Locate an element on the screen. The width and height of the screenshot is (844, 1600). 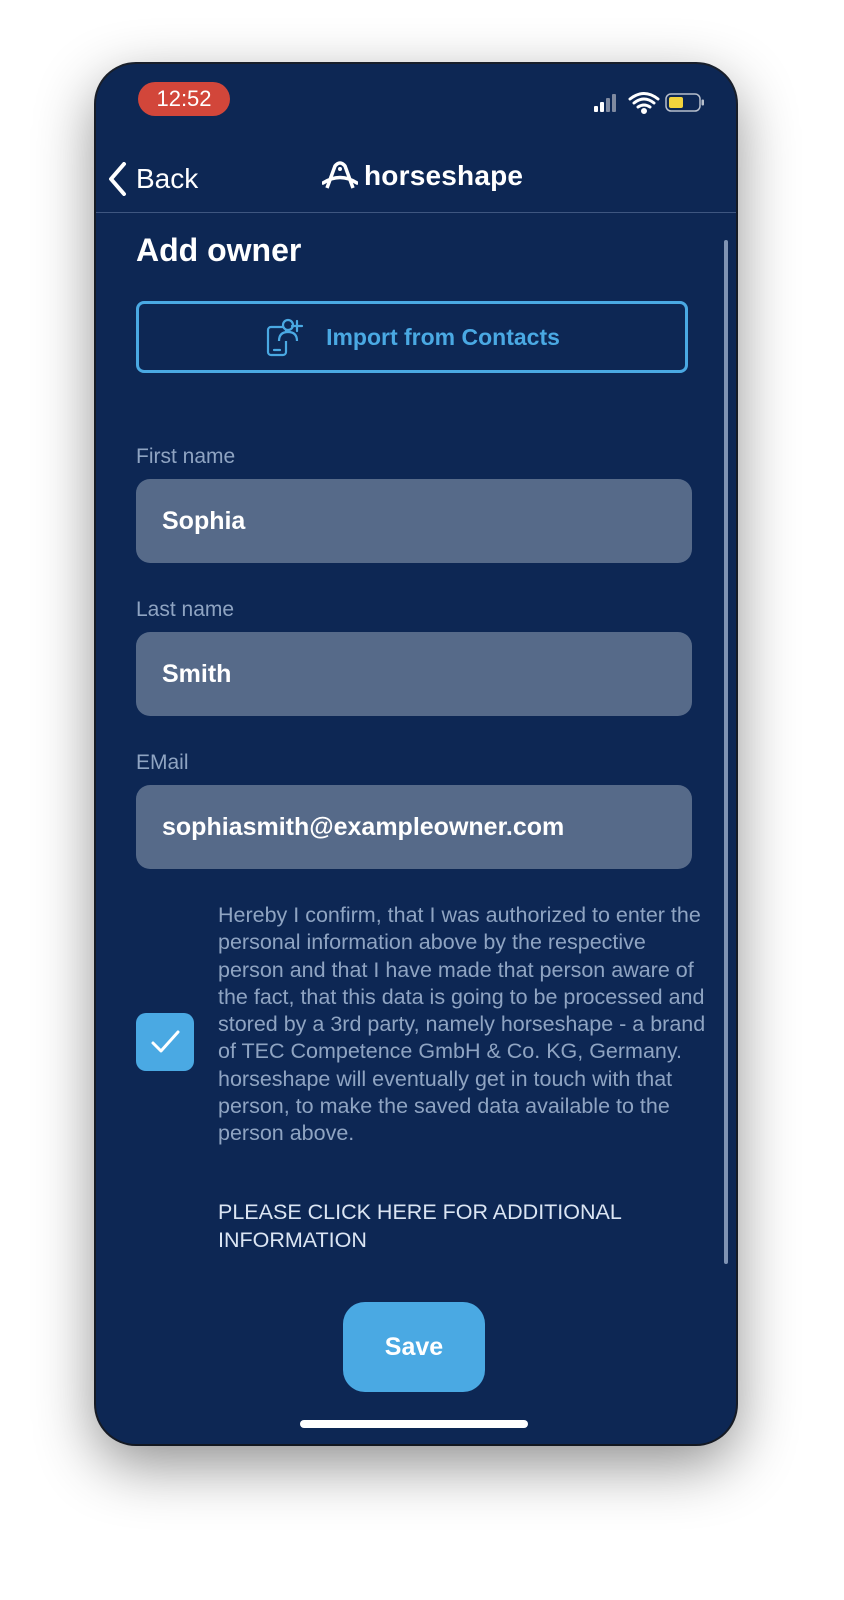
first-name-label: First name is located at coordinates (186, 456).